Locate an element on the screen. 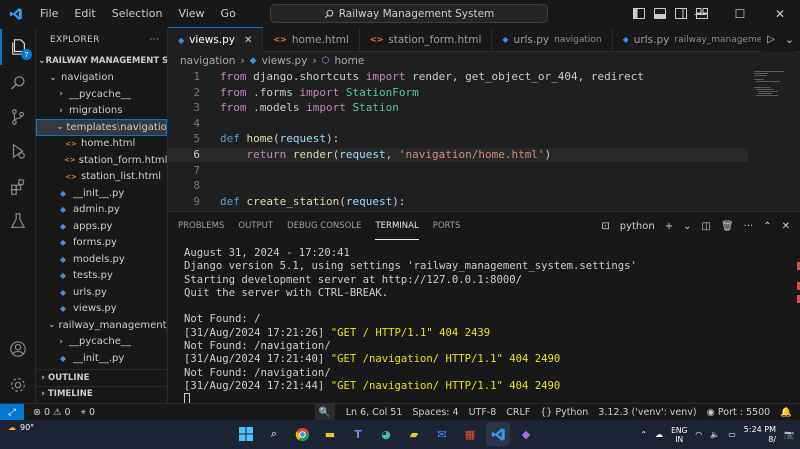 This screenshot has width=800, height=449. breadcrumb-file: views.py is located at coordinates (285, 61).